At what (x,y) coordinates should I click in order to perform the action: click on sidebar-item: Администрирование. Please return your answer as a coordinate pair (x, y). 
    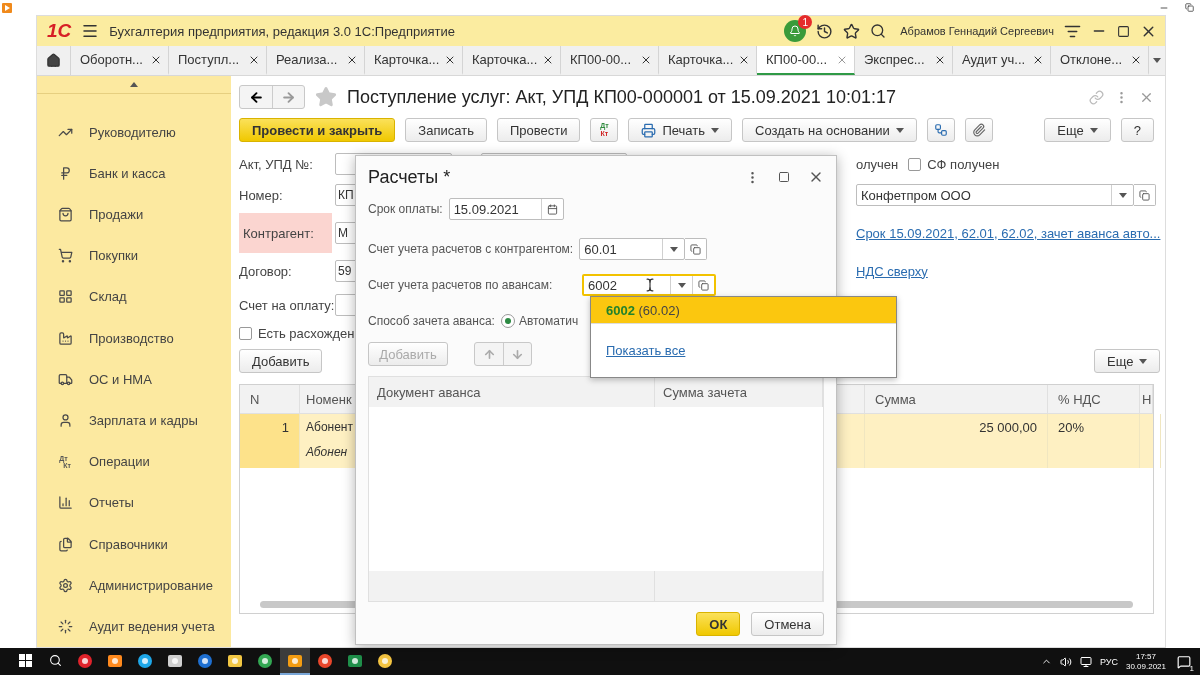
    Looking at the image, I should click on (134, 585).